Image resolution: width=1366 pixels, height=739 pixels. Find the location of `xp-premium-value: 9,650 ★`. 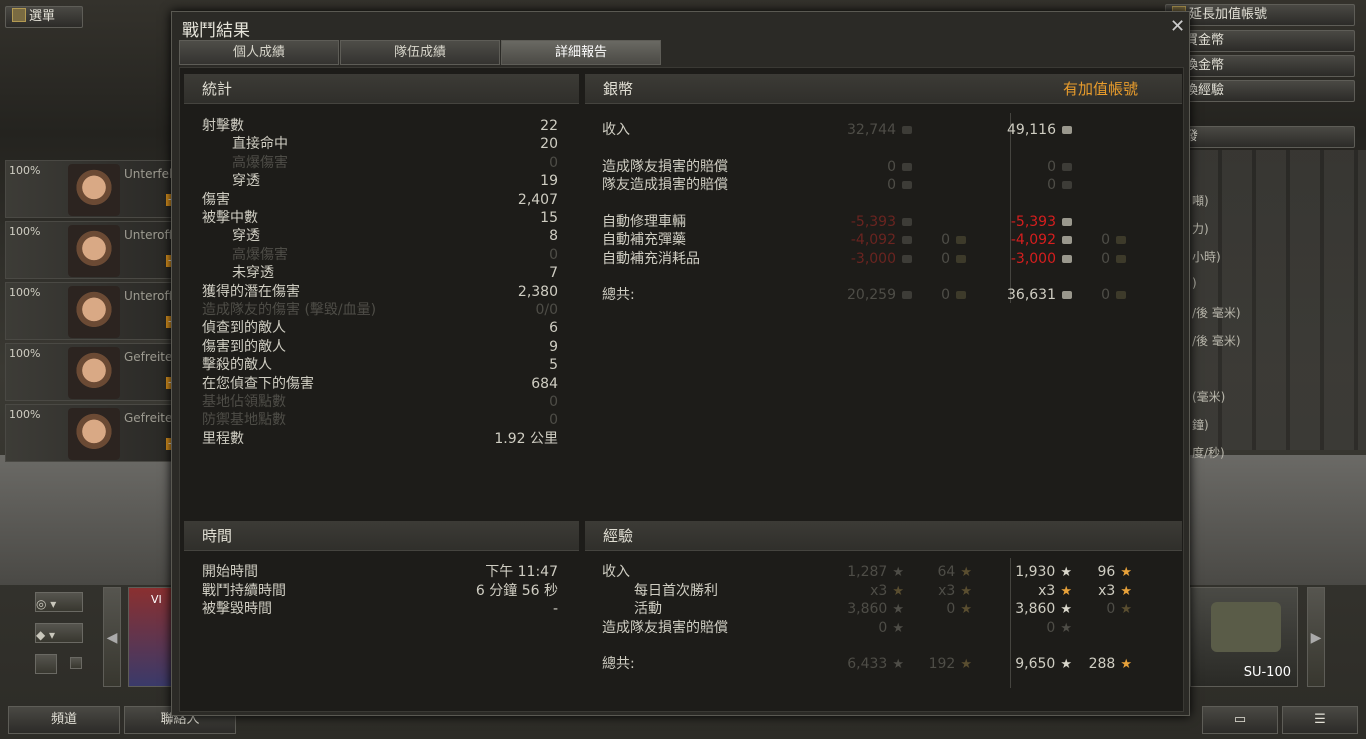

xp-premium-value: 9,650 ★ is located at coordinates (1043, 664).